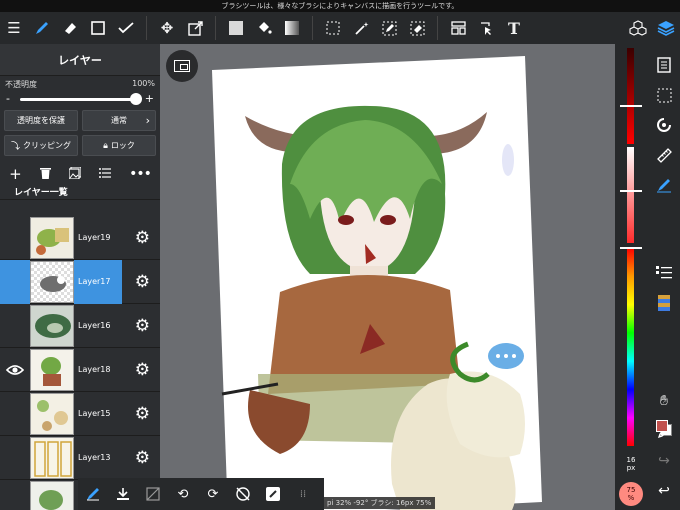  What do you see at coordinates (631, 106) in the screenshot?
I see `value-slider-marker` at bounding box center [631, 106].